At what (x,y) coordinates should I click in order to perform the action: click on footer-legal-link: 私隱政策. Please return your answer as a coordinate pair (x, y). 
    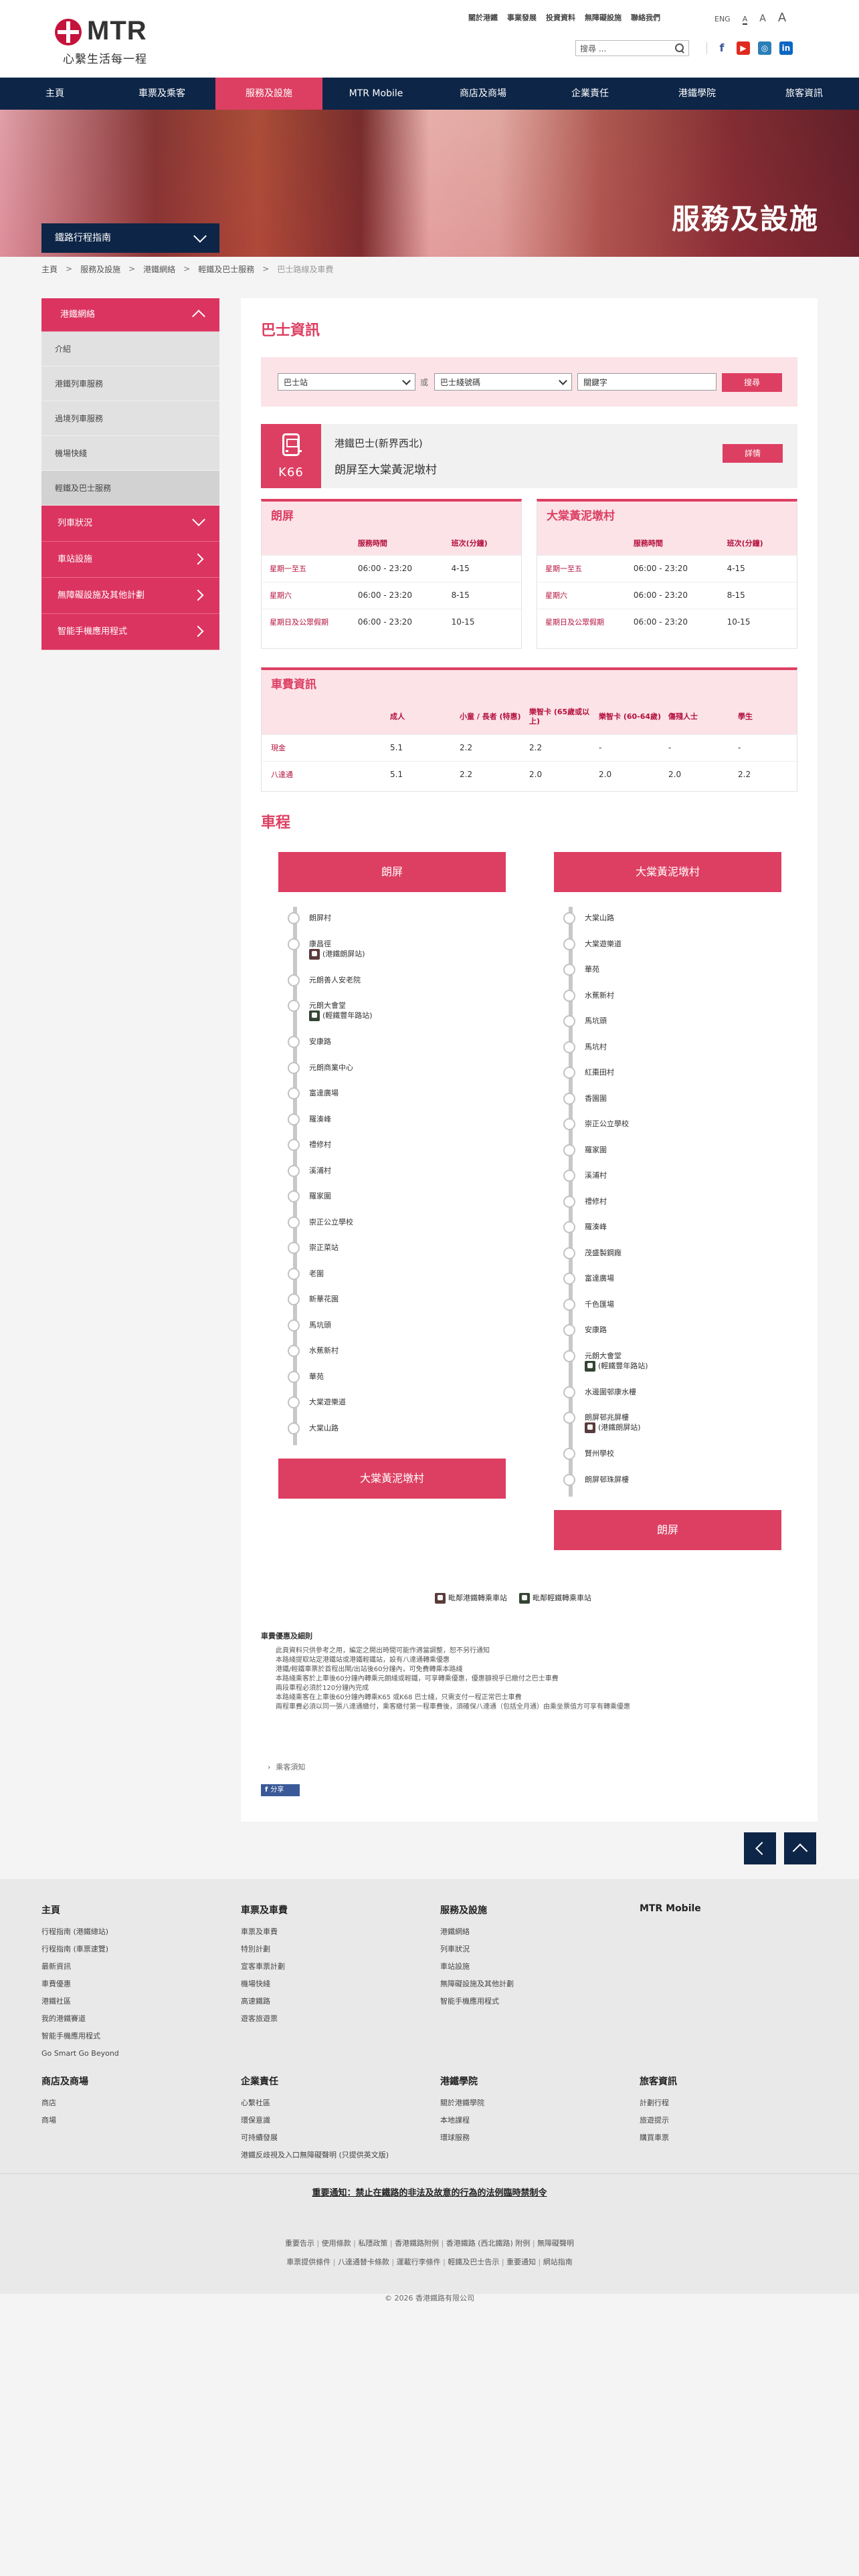
    Looking at the image, I should click on (372, 2243).